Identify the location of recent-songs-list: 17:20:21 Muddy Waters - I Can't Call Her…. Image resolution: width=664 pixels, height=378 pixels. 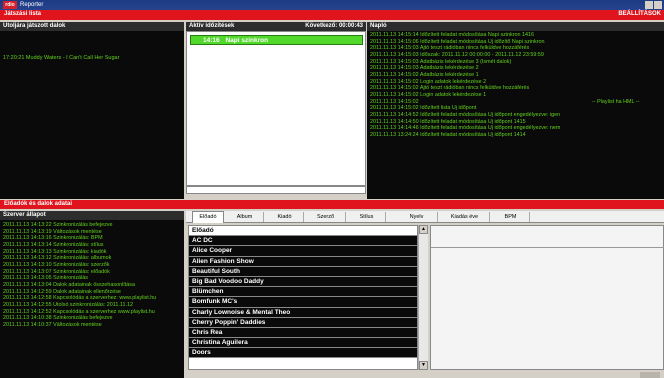
(92, 115).